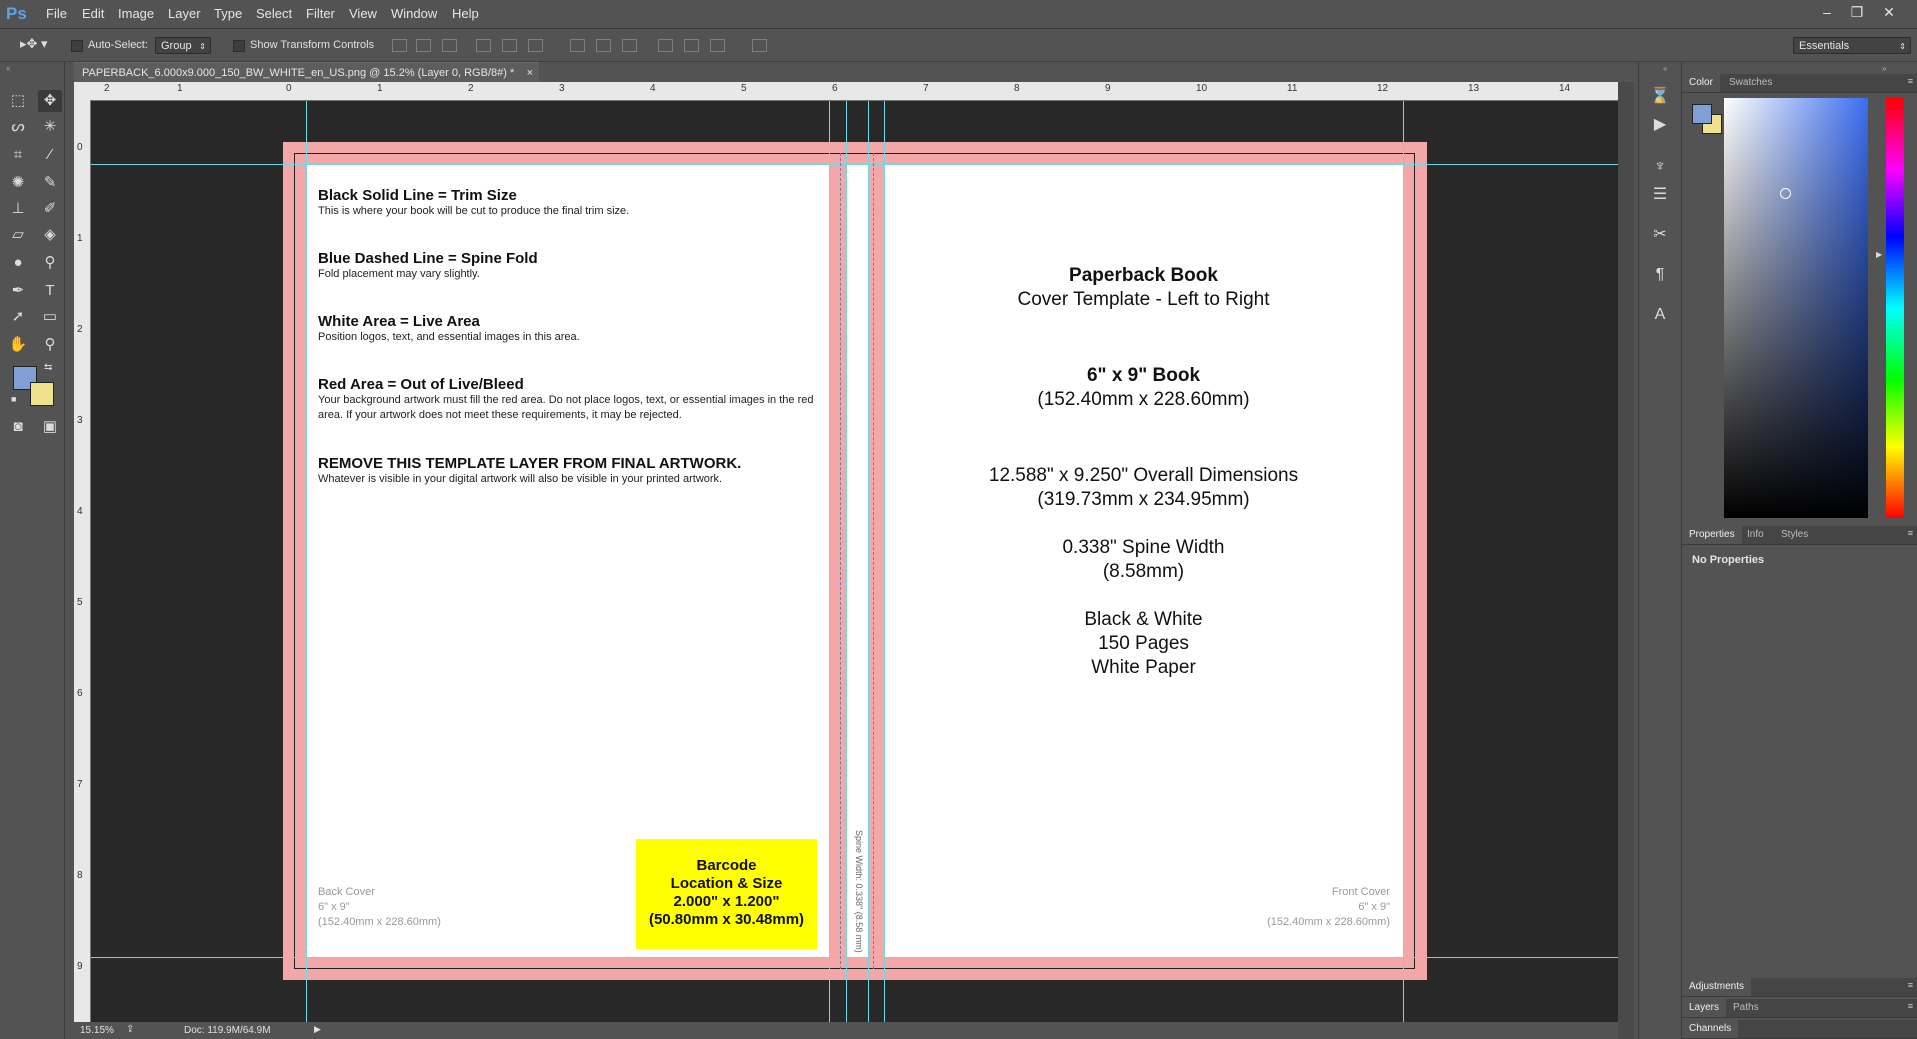 This screenshot has height=1039, width=1917. What do you see at coordinates (1660, 275) in the screenshot?
I see `paragraph-icon: ¶` at bounding box center [1660, 275].